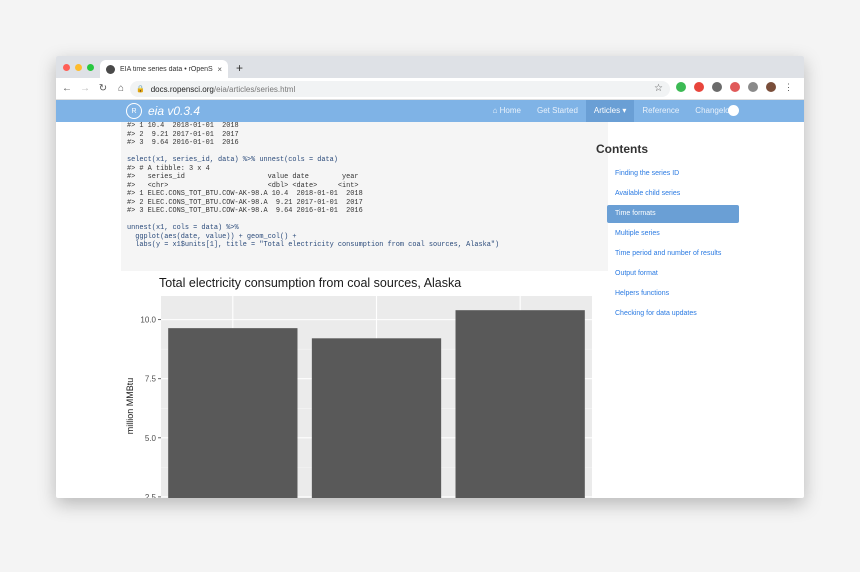 The width and height of the screenshot is (860, 572). Describe the element at coordinates (183, 228) in the screenshot. I see `code-line: unnest(x1, cols = data) %>%` at that location.